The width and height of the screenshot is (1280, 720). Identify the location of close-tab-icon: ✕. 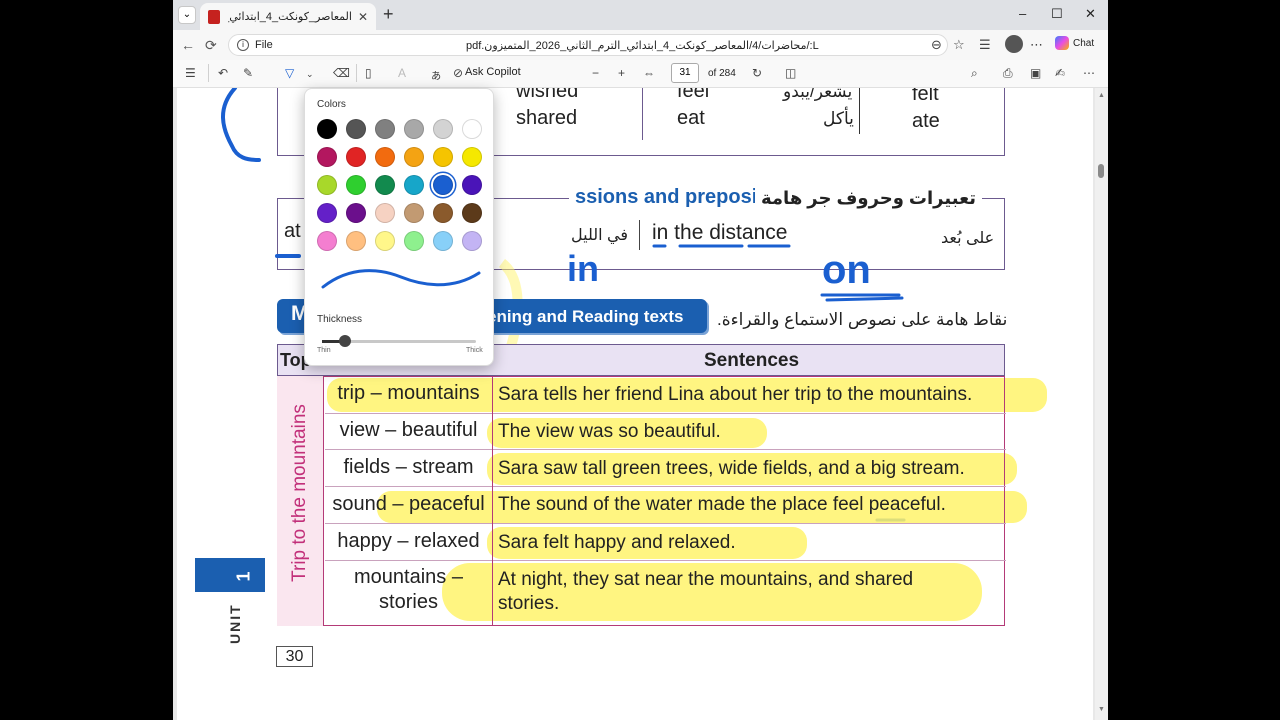
(363, 17).